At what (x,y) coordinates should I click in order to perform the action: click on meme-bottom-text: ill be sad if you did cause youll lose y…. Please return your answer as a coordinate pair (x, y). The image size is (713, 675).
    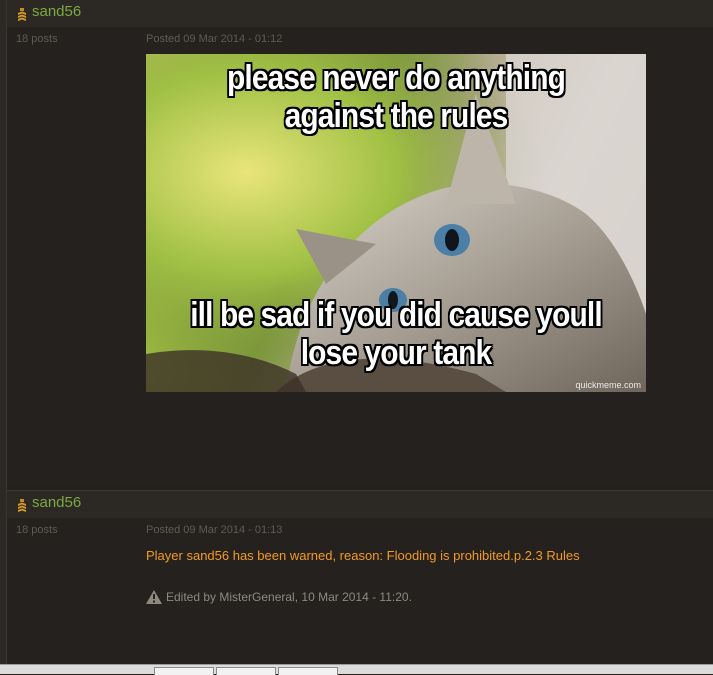
    Looking at the image, I should click on (396, 334).